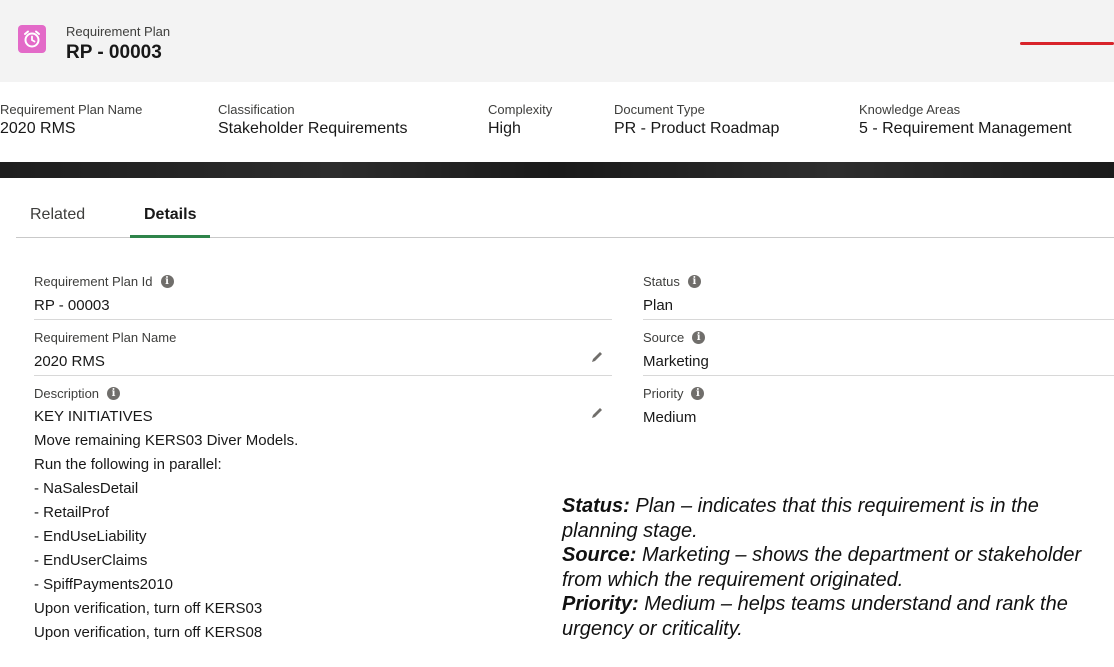 This screenshot has height=667, width=1114. Describe the element at coordinates (670, 417) in the screenshot. I see `field-value: Medium` at that location.